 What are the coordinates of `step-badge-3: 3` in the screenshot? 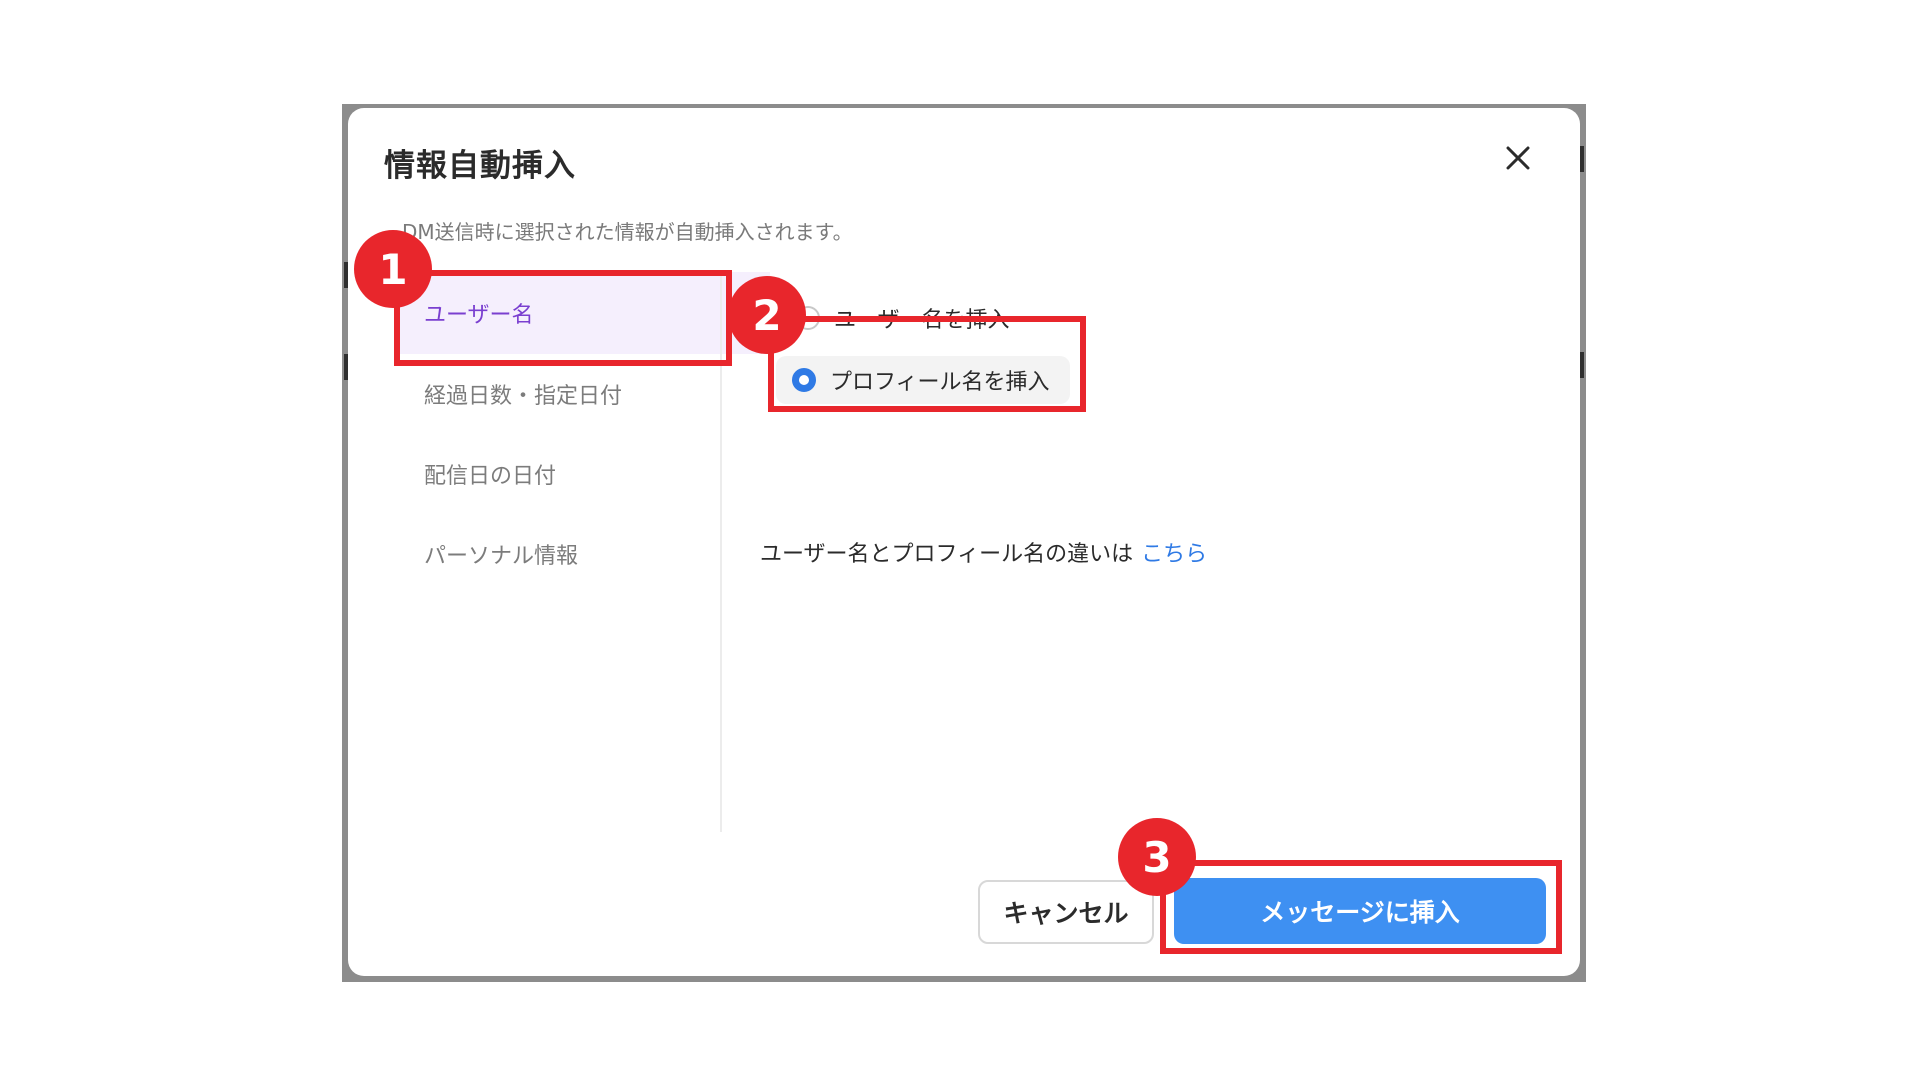 It's located at (1157, 857).